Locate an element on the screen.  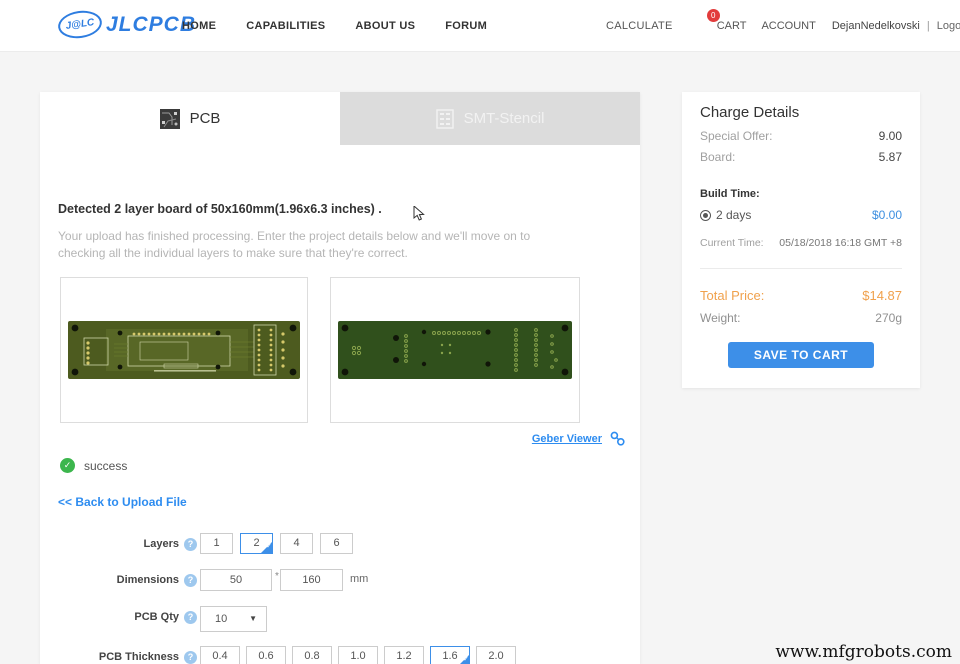
nav-about-us: ABOUT US is located at coordinates (385, 26).